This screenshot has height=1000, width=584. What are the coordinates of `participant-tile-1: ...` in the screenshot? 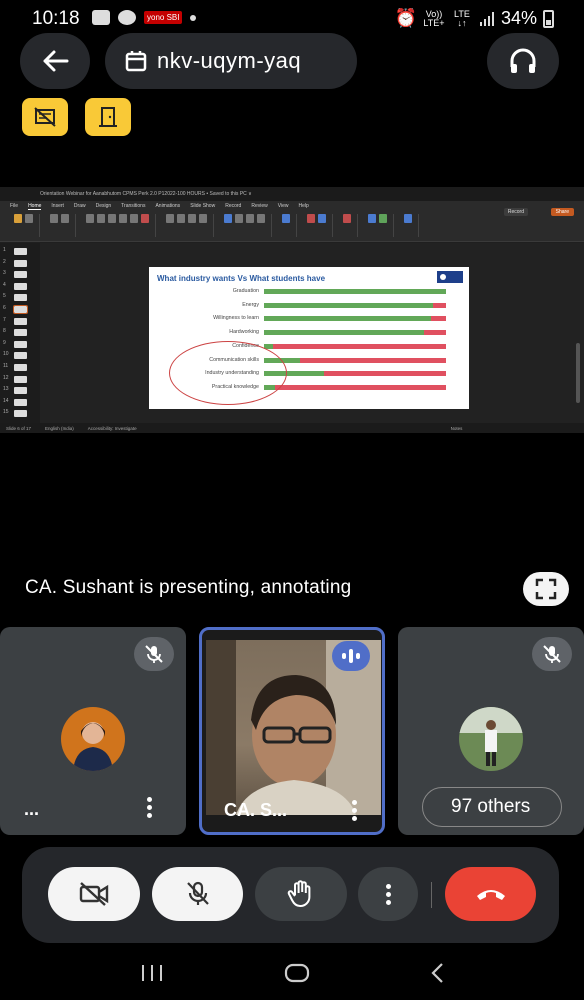 It's located at (93, 731).